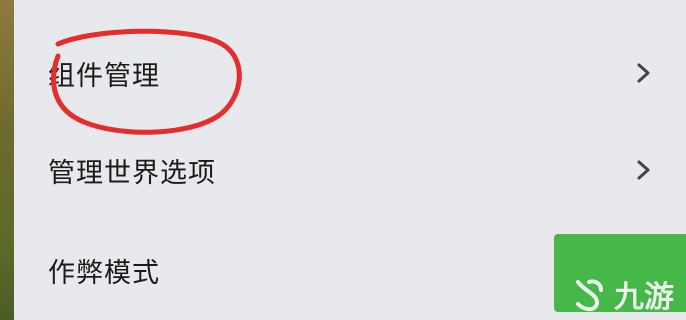 The height and width of the screenshot is (320, 686). I want to click on settings-item-label: 管理世界选项, so click(132, 173).